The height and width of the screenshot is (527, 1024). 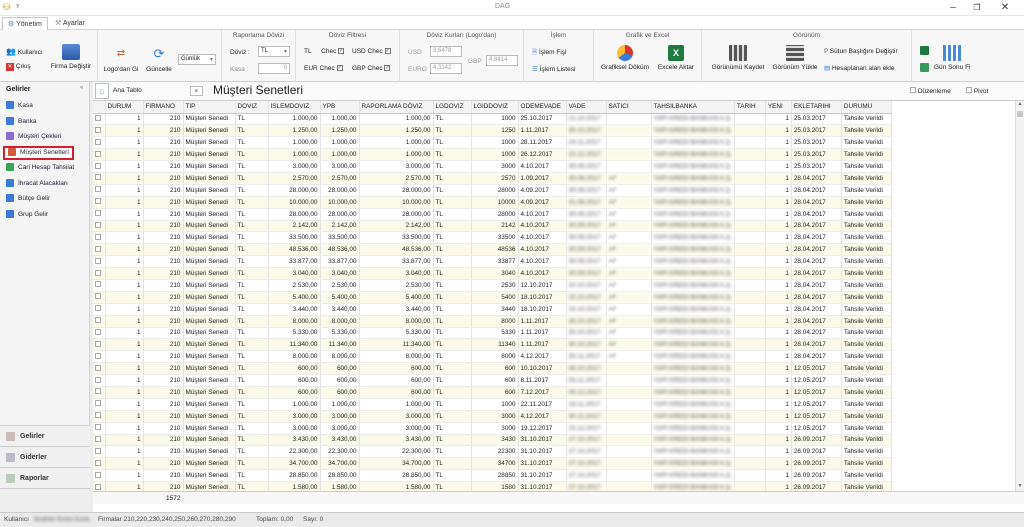 What do you see at coordinates (396, 107) in the screenshot?
I see `column-header: RAPORLAMA DÖVIZ` at bounding box center [396, 107].